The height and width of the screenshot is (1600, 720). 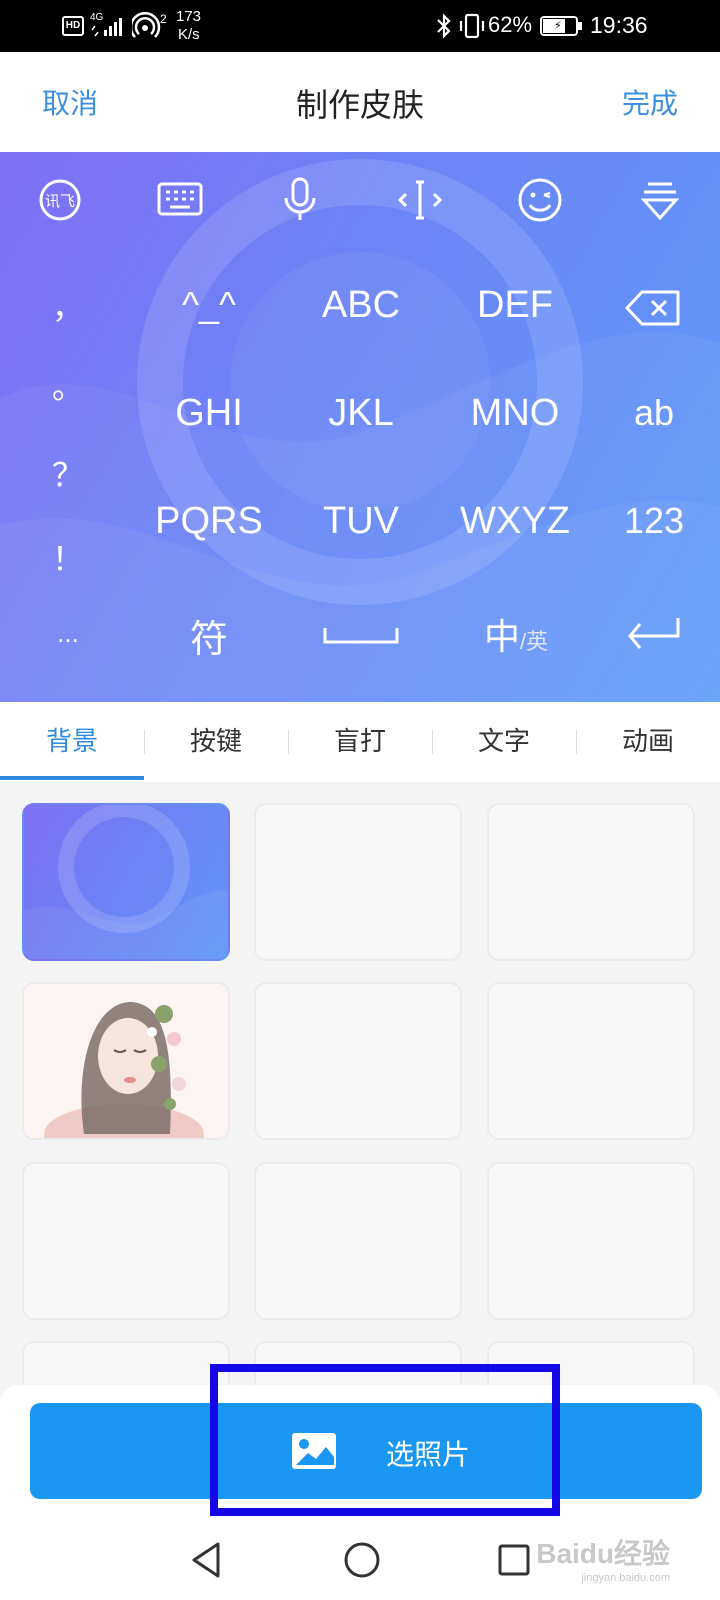 I want to click on svg-text: 讯飞, so click(x=60, y=201).